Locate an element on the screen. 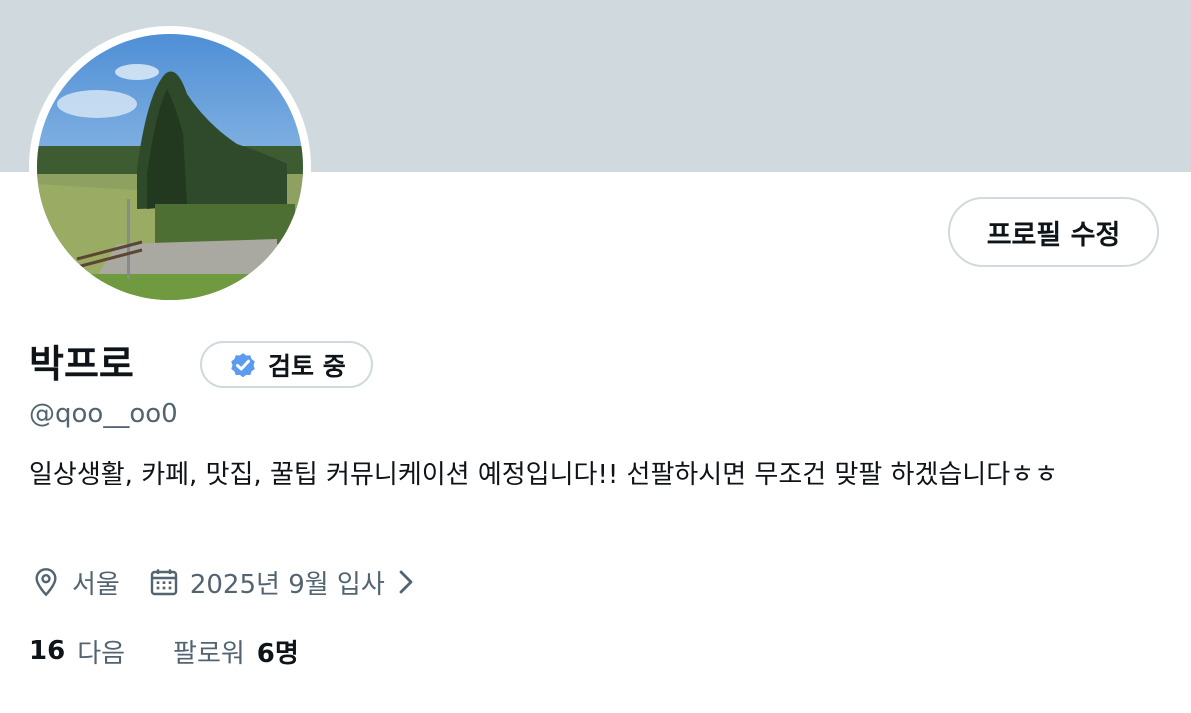 The height and width of the screenshot is (713, 1191). followers-label: 팔로워 is located at coordinates (209, 653).